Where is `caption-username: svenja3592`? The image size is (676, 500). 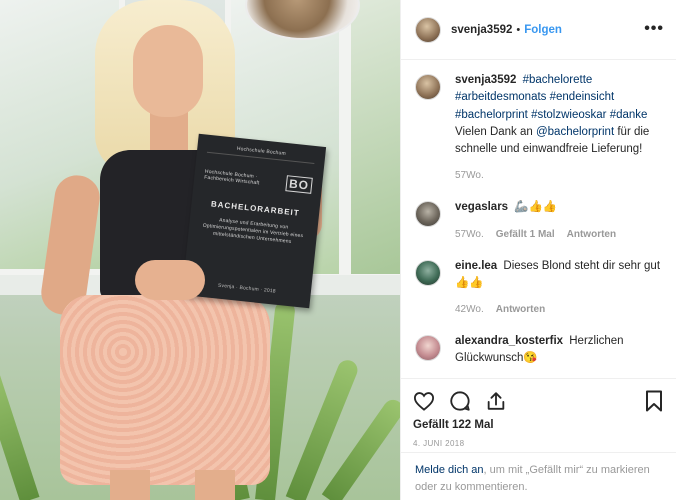
caption-username: svenja3592 is located at coordinates (485, 80).